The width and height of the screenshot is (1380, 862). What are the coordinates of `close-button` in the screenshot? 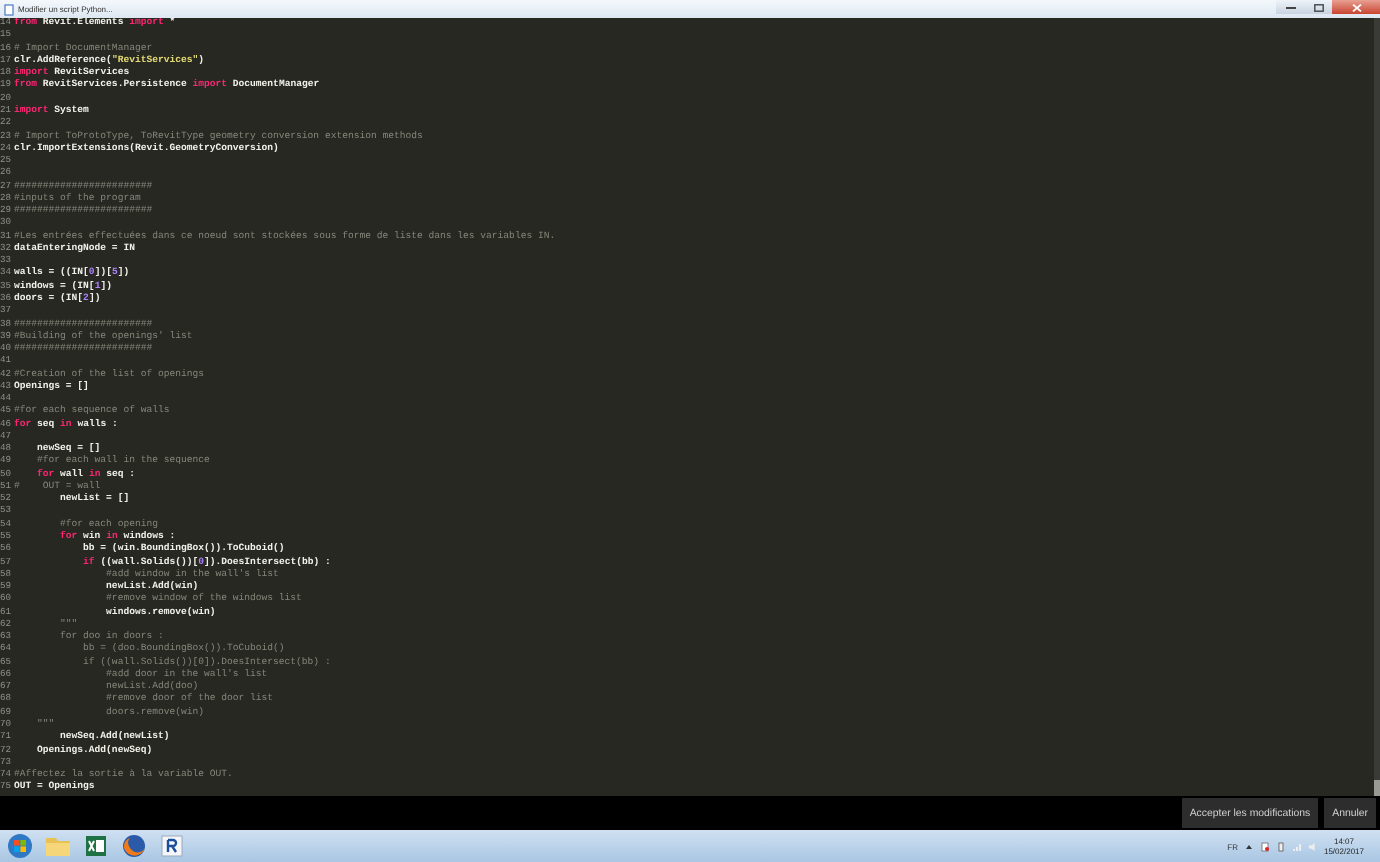 It's located at (1356, 7).